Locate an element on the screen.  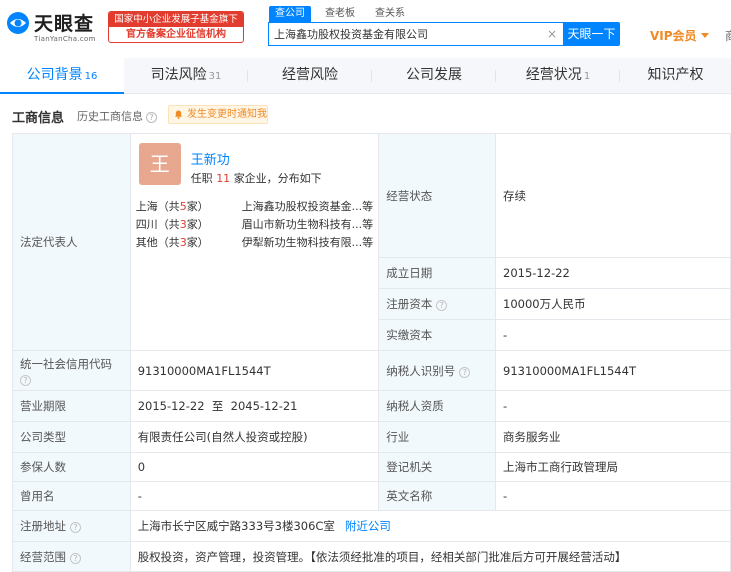
official-badge: 国家中小企业发展子基金旗下 官方备案企业征信机构 is located at coordinates (176, 27).